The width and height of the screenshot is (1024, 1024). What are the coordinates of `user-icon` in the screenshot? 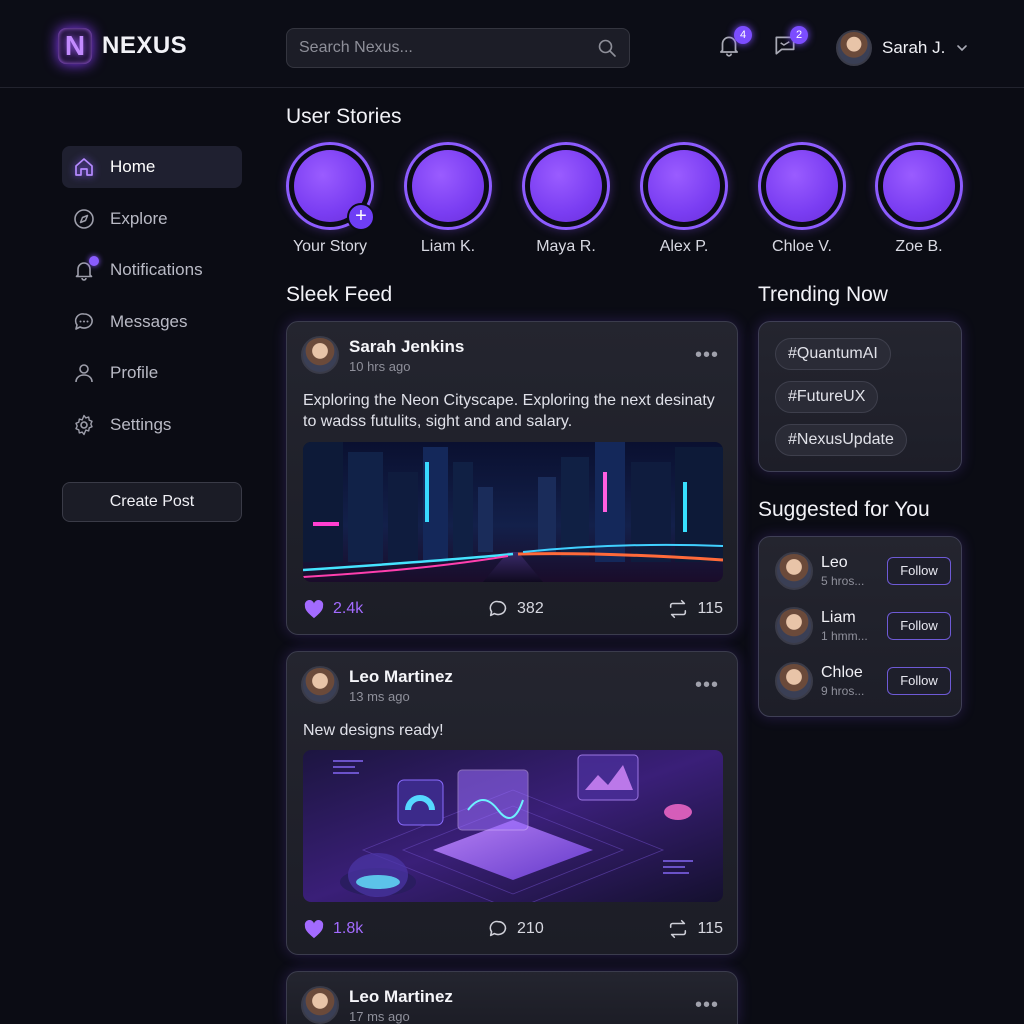 It's located at (84, 373).